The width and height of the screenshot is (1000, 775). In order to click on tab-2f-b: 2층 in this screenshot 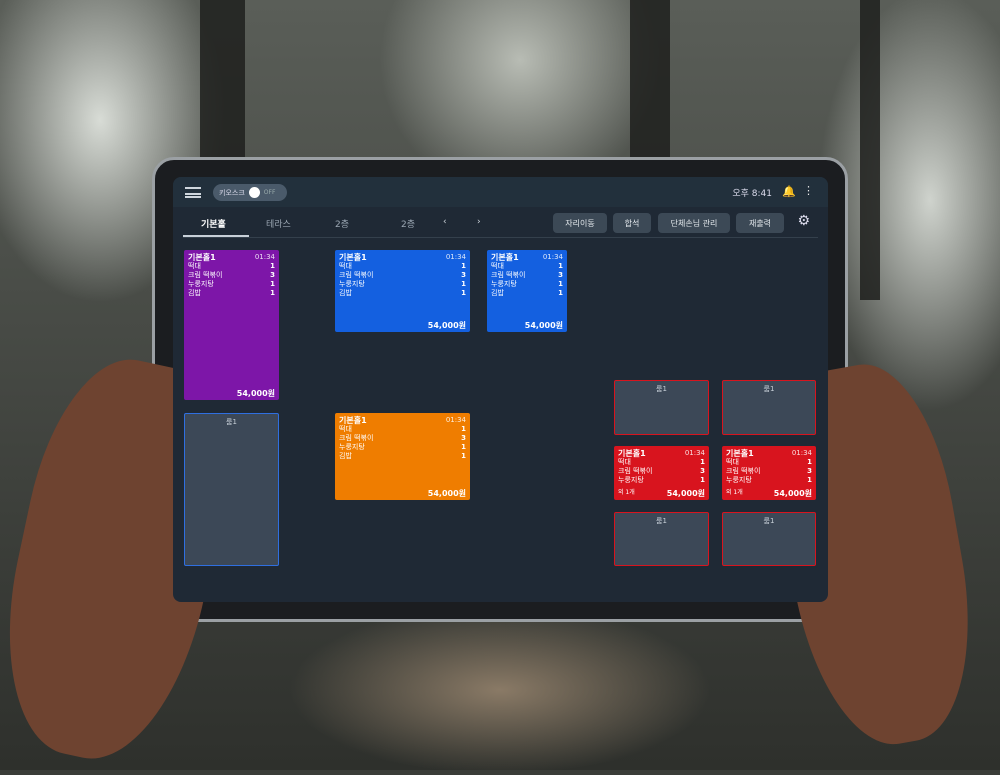, I will do `click(408, 223)`.